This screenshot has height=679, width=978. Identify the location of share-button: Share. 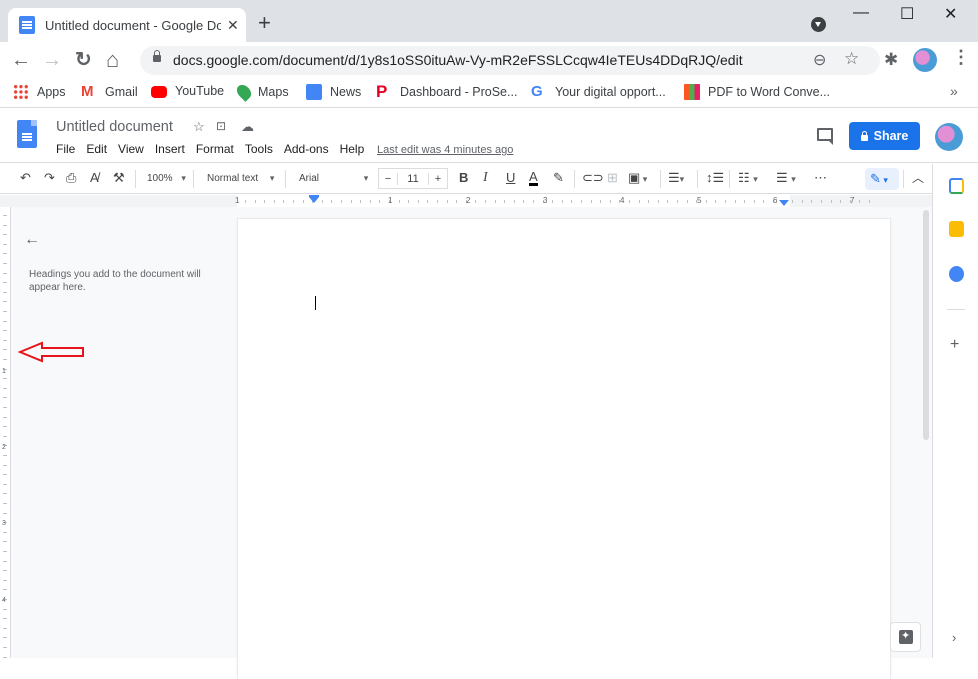
(884, 136).